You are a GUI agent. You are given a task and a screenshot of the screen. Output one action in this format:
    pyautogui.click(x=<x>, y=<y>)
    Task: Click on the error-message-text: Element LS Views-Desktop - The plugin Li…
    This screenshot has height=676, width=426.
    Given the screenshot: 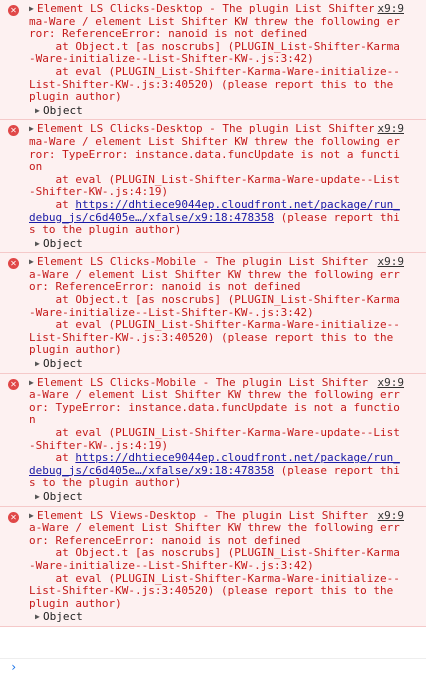 What is the action you would take?
    pyautogui.click(x=215, y=527)
    